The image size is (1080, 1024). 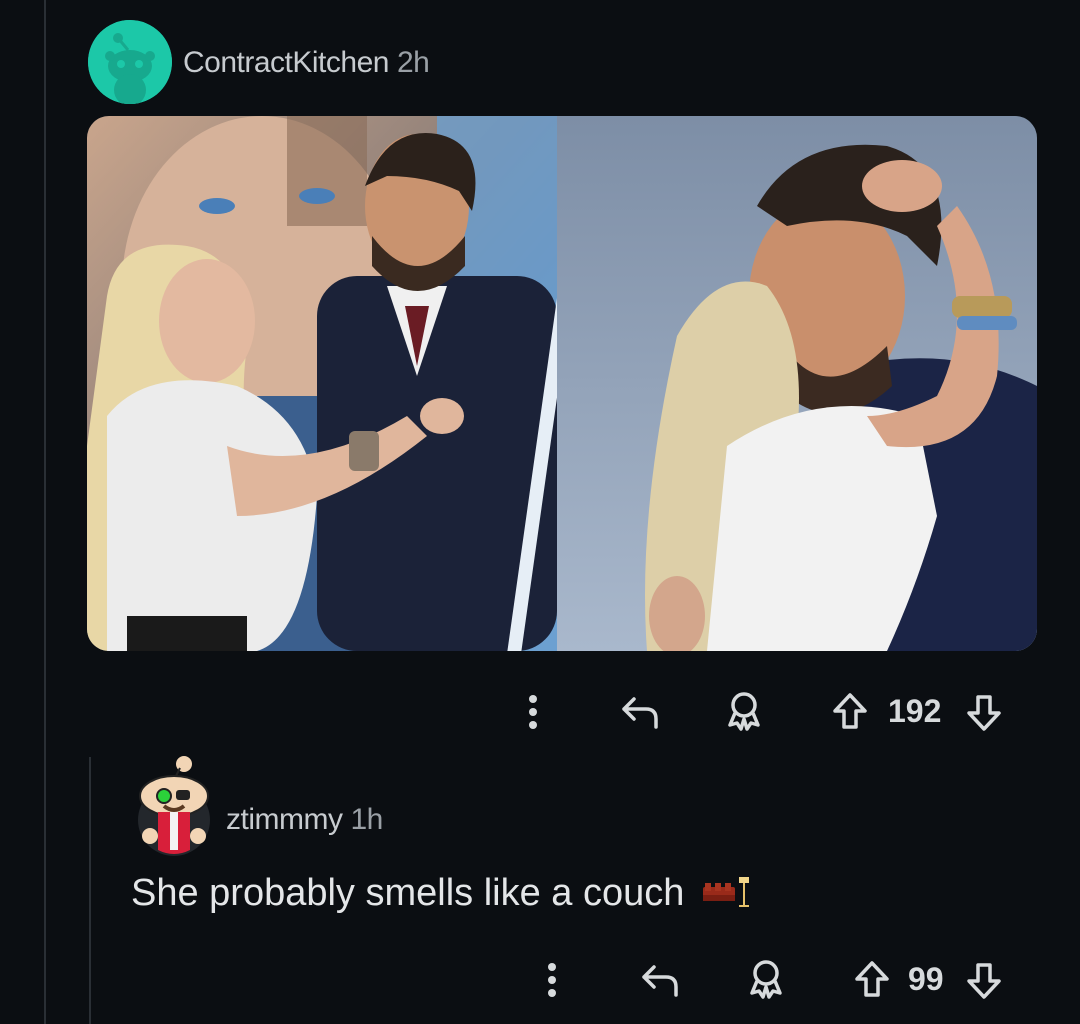 I want to click on reply-more-button, so click(x=552, y=980).